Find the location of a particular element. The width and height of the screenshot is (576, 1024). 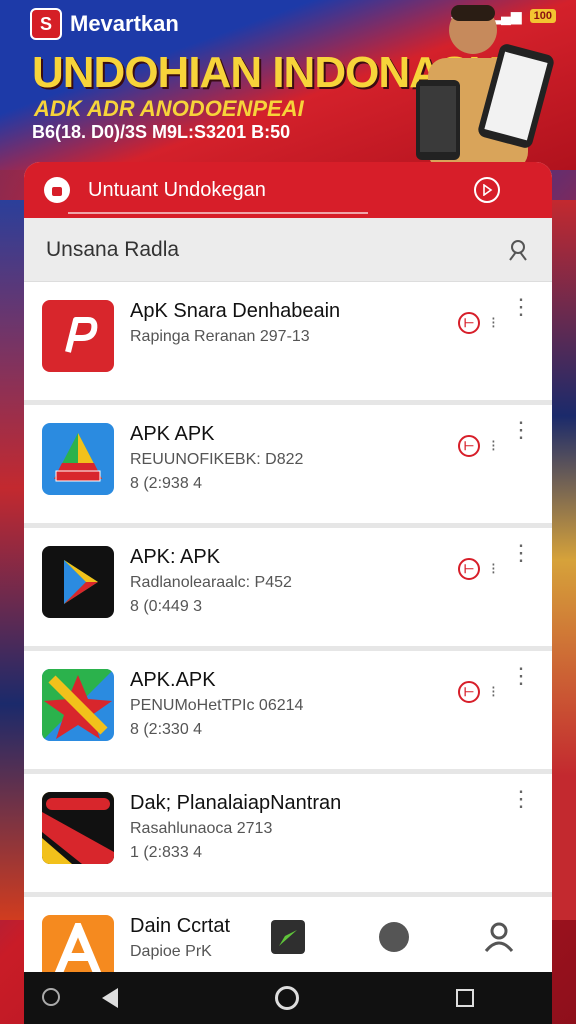

app-title: Dain Ccrtat is located at coordinates (180, 926).